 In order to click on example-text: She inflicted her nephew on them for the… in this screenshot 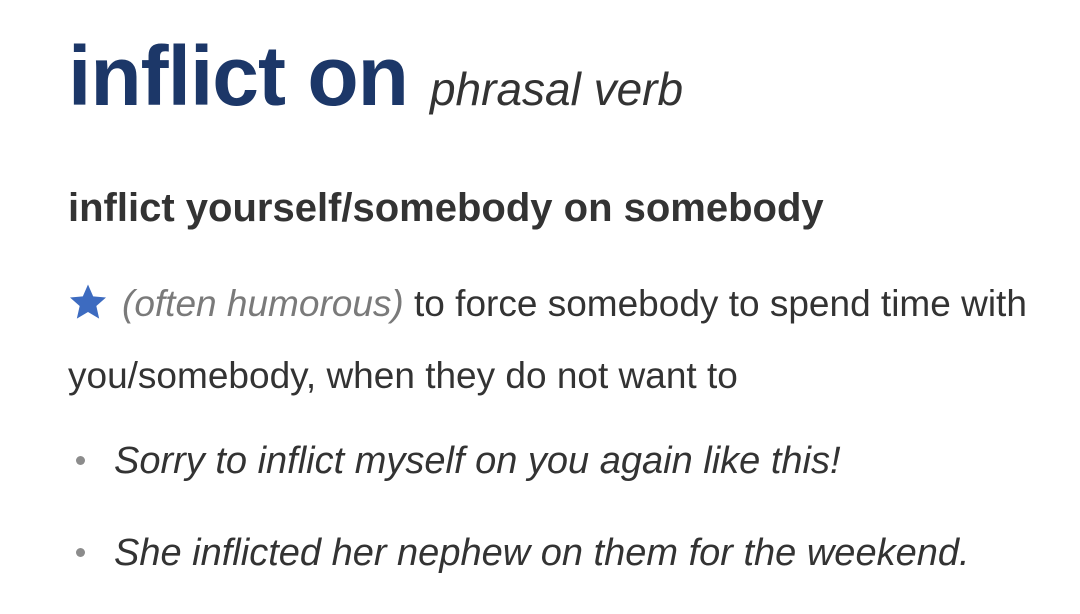, I will do `click(542, 553)`.